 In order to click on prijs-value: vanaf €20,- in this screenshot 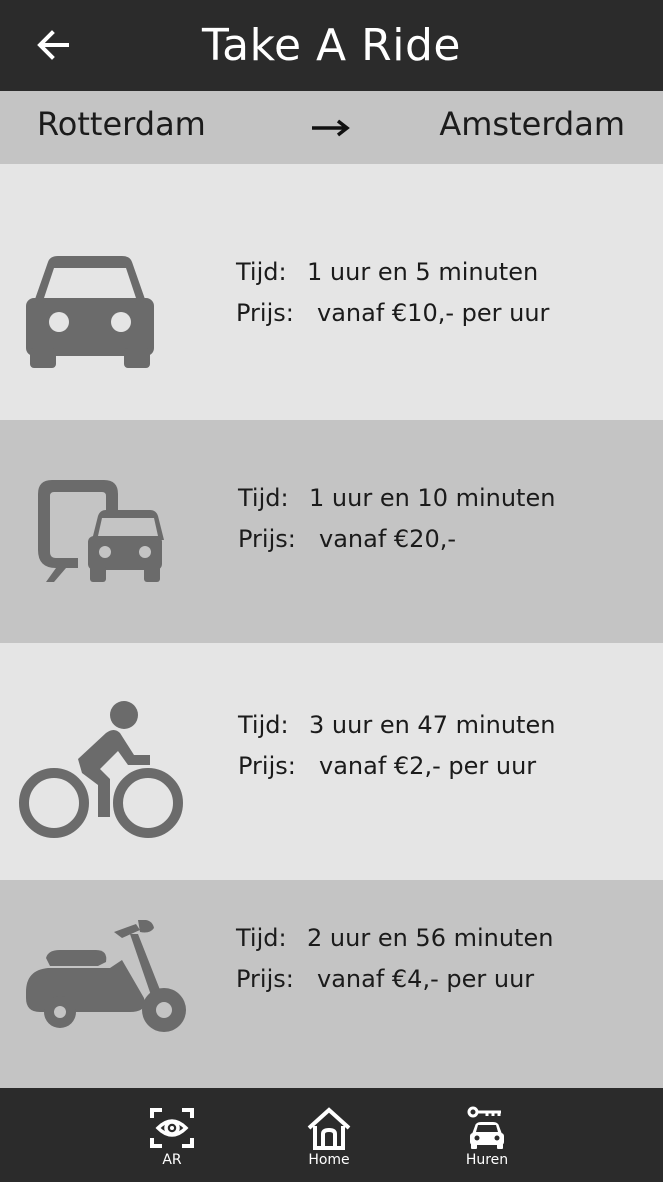, I will do `click(388, 539)`.